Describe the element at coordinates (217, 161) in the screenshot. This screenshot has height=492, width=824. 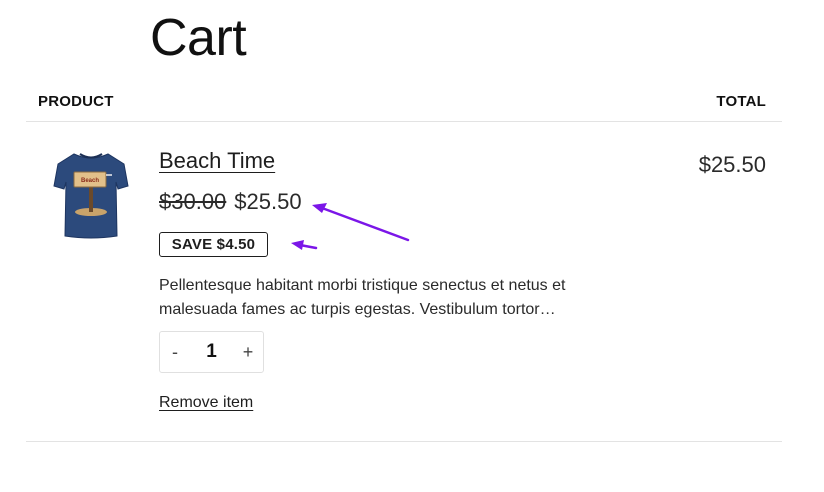
I see `product-name-link: Beach Time` at that location.